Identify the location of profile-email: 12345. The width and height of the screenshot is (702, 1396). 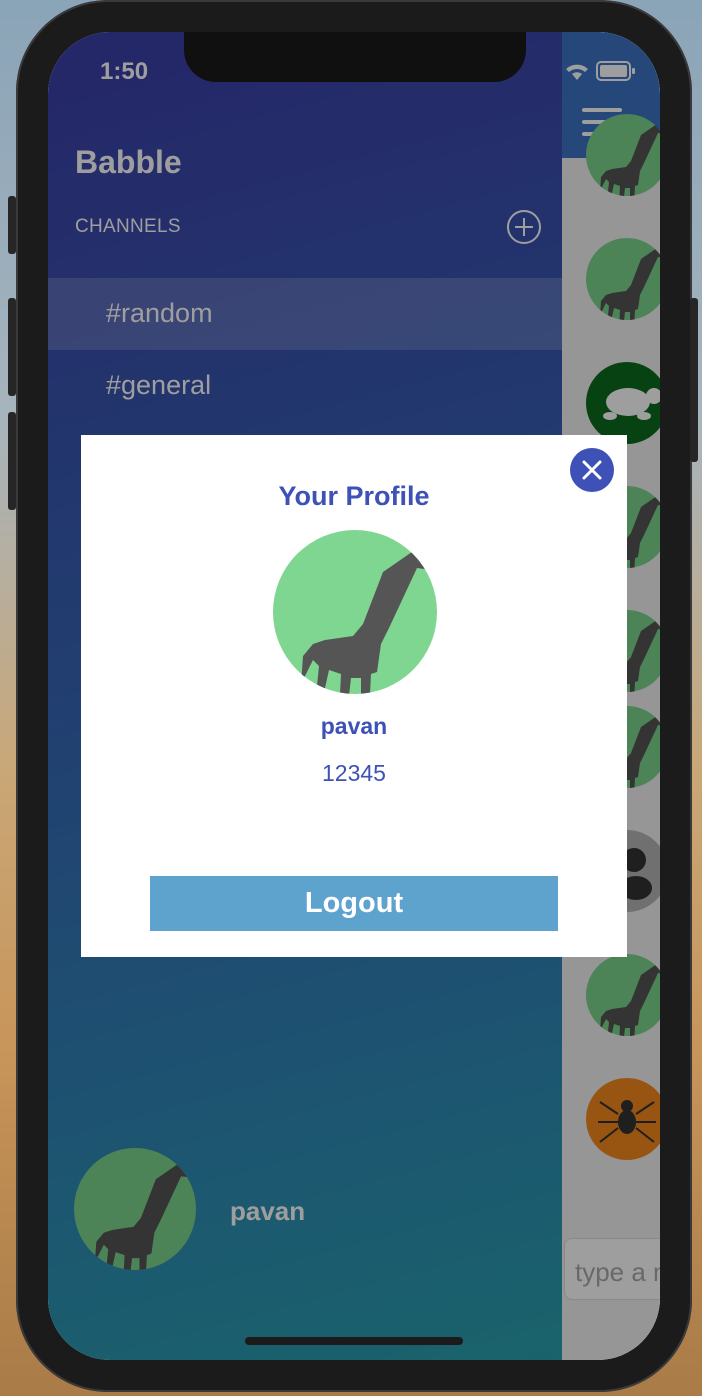
(354, 773).